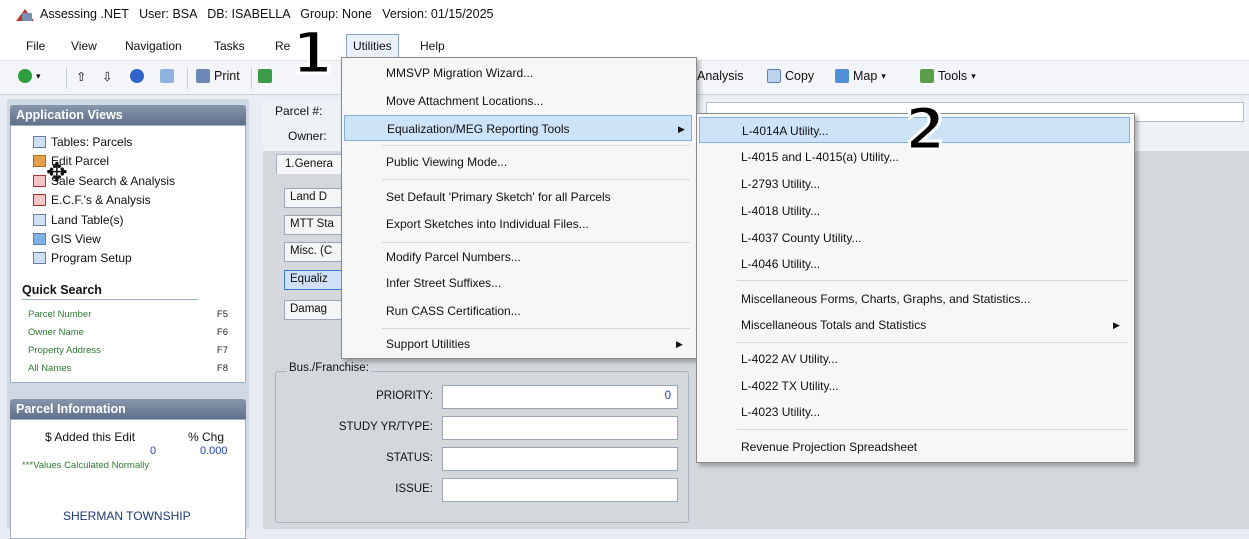  Describe the element at coordinates (107, 76) in the screenshot. I see `down-arrow-button: ⇩` at that location.